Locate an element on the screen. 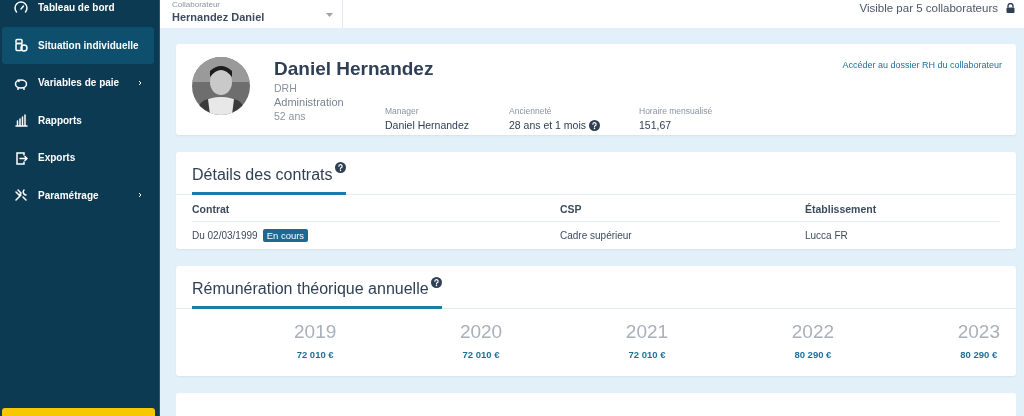 The width and height of the screenshot is (1024, 416). year-label: 2022 is located at coordinates (813, 332).